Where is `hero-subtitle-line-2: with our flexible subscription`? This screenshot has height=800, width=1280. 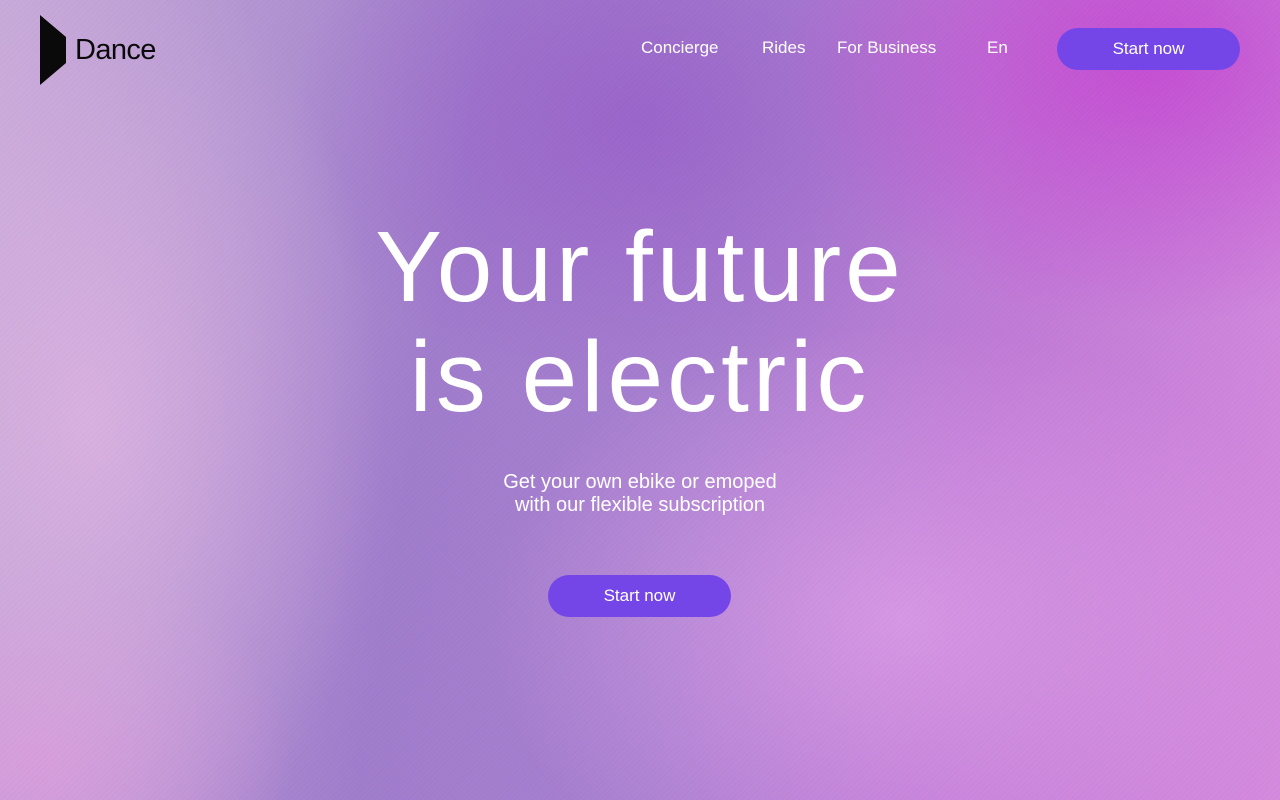
hero-subtitle-line-2: with our flexible subscription is located at coordinates (640, 505).